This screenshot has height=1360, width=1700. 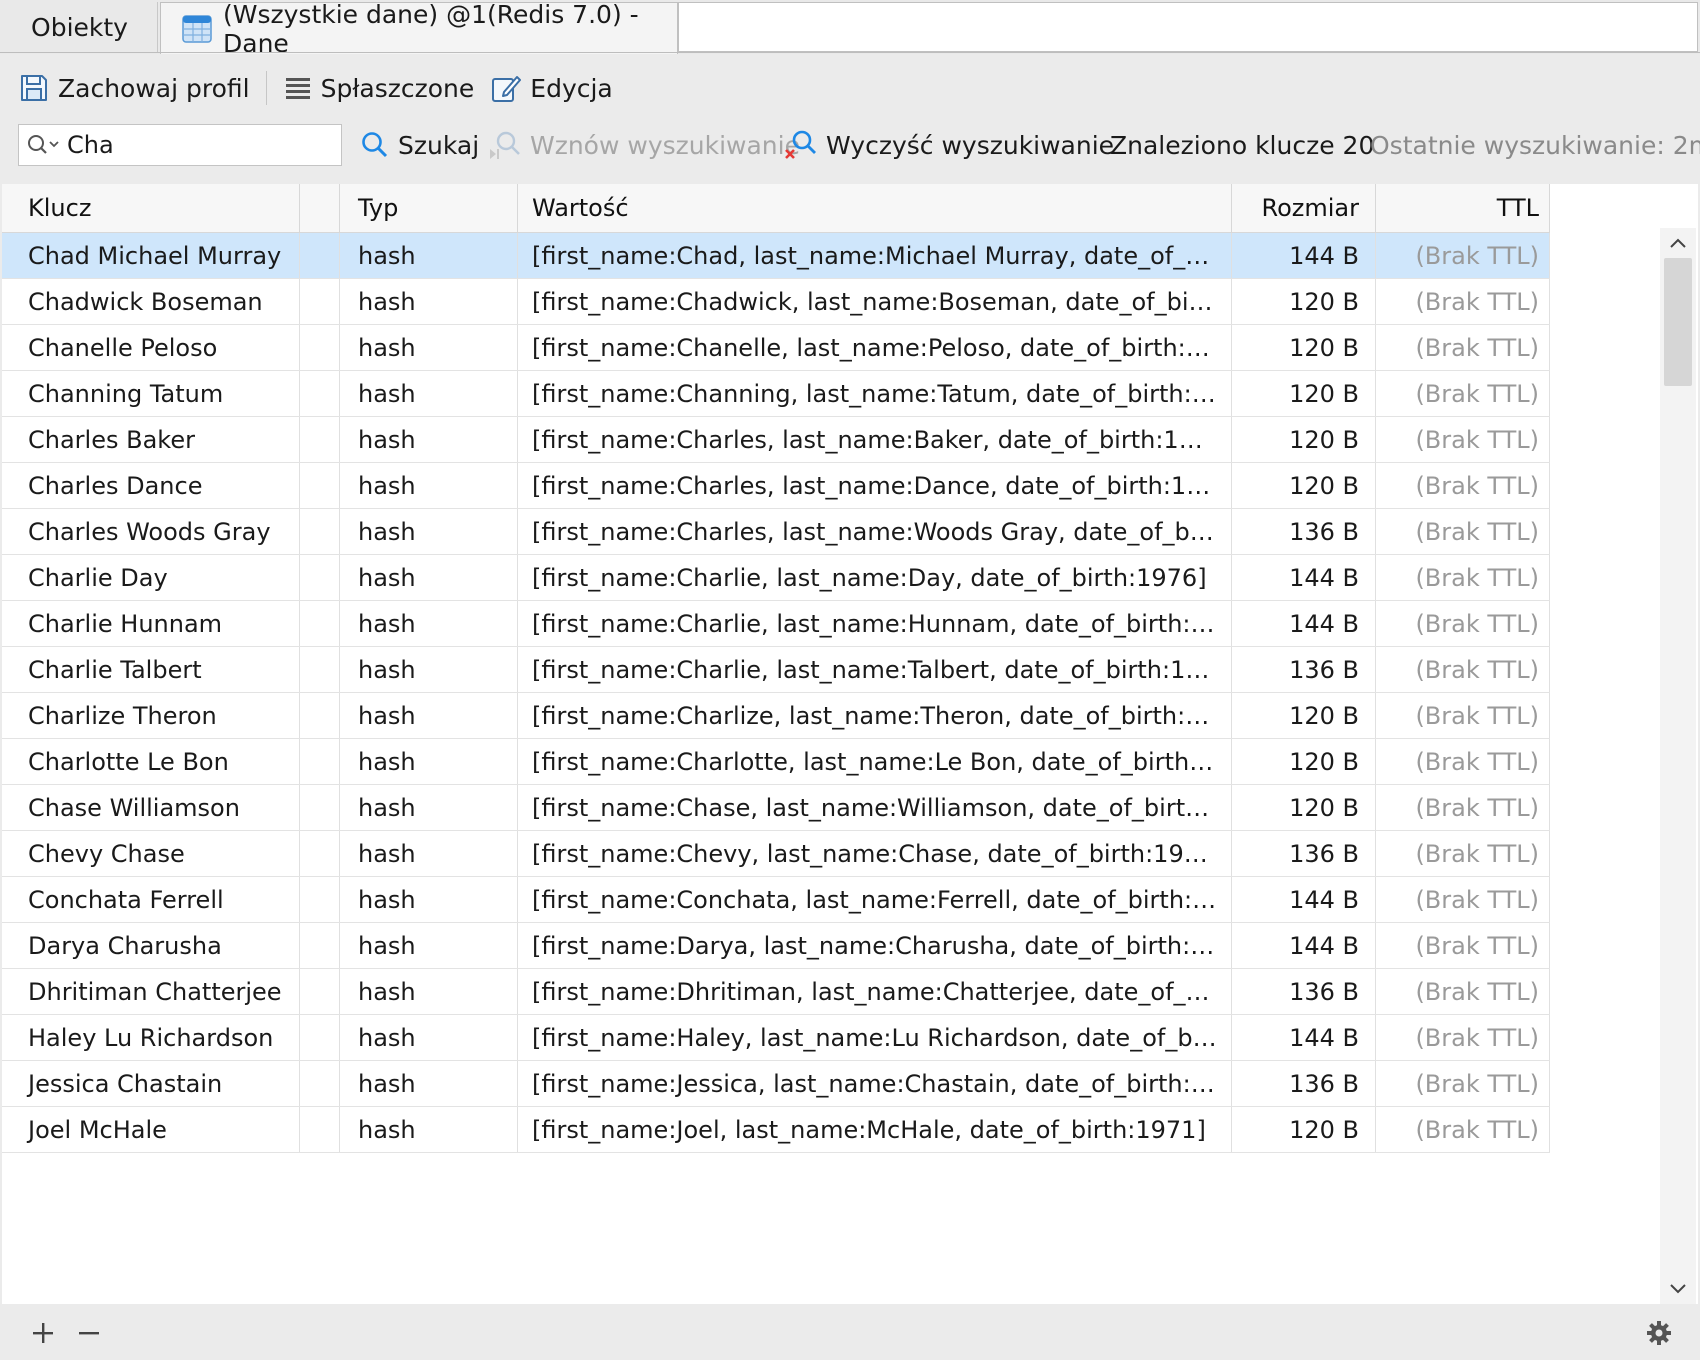 I want to click on scroll-down-icon, so click(x=1678, y=1288).